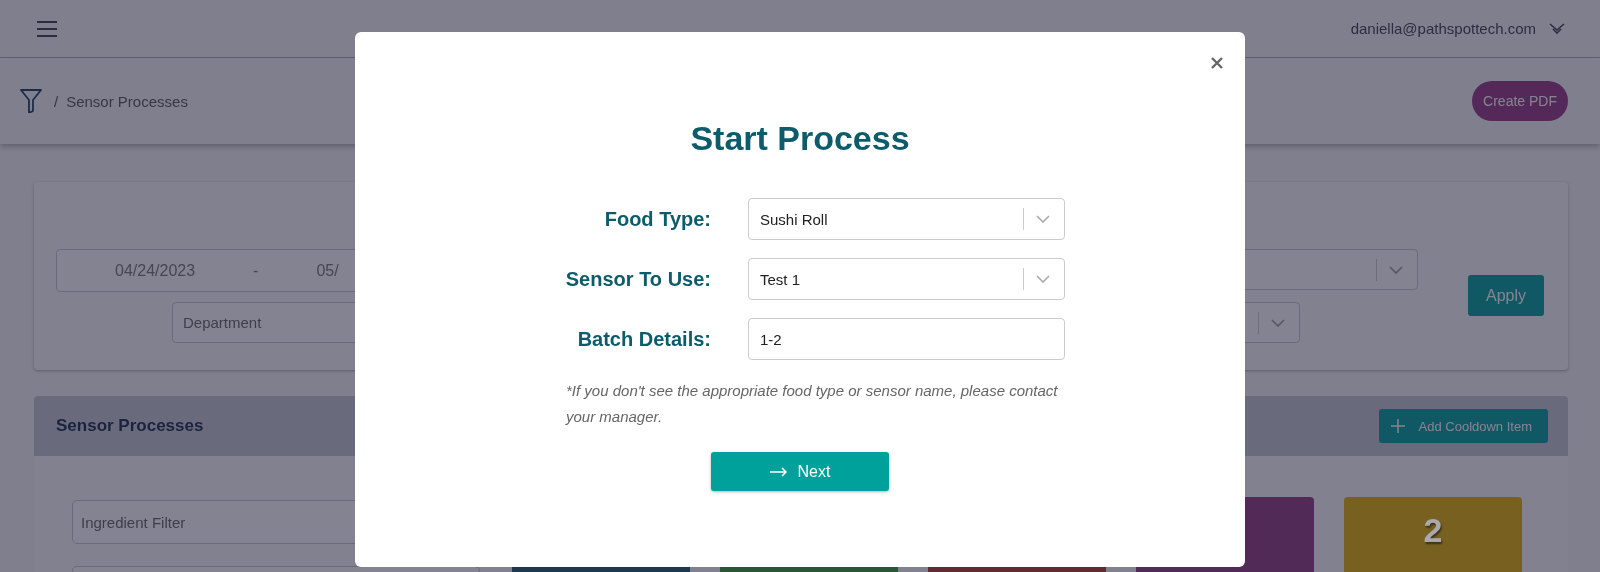 Image resolution: width=1600 pixels, height=572 pixels. Describe the element at coordinates (1443, 28) in the screenshot. I see `user-email: daniella@pathspottech.com` at that location.